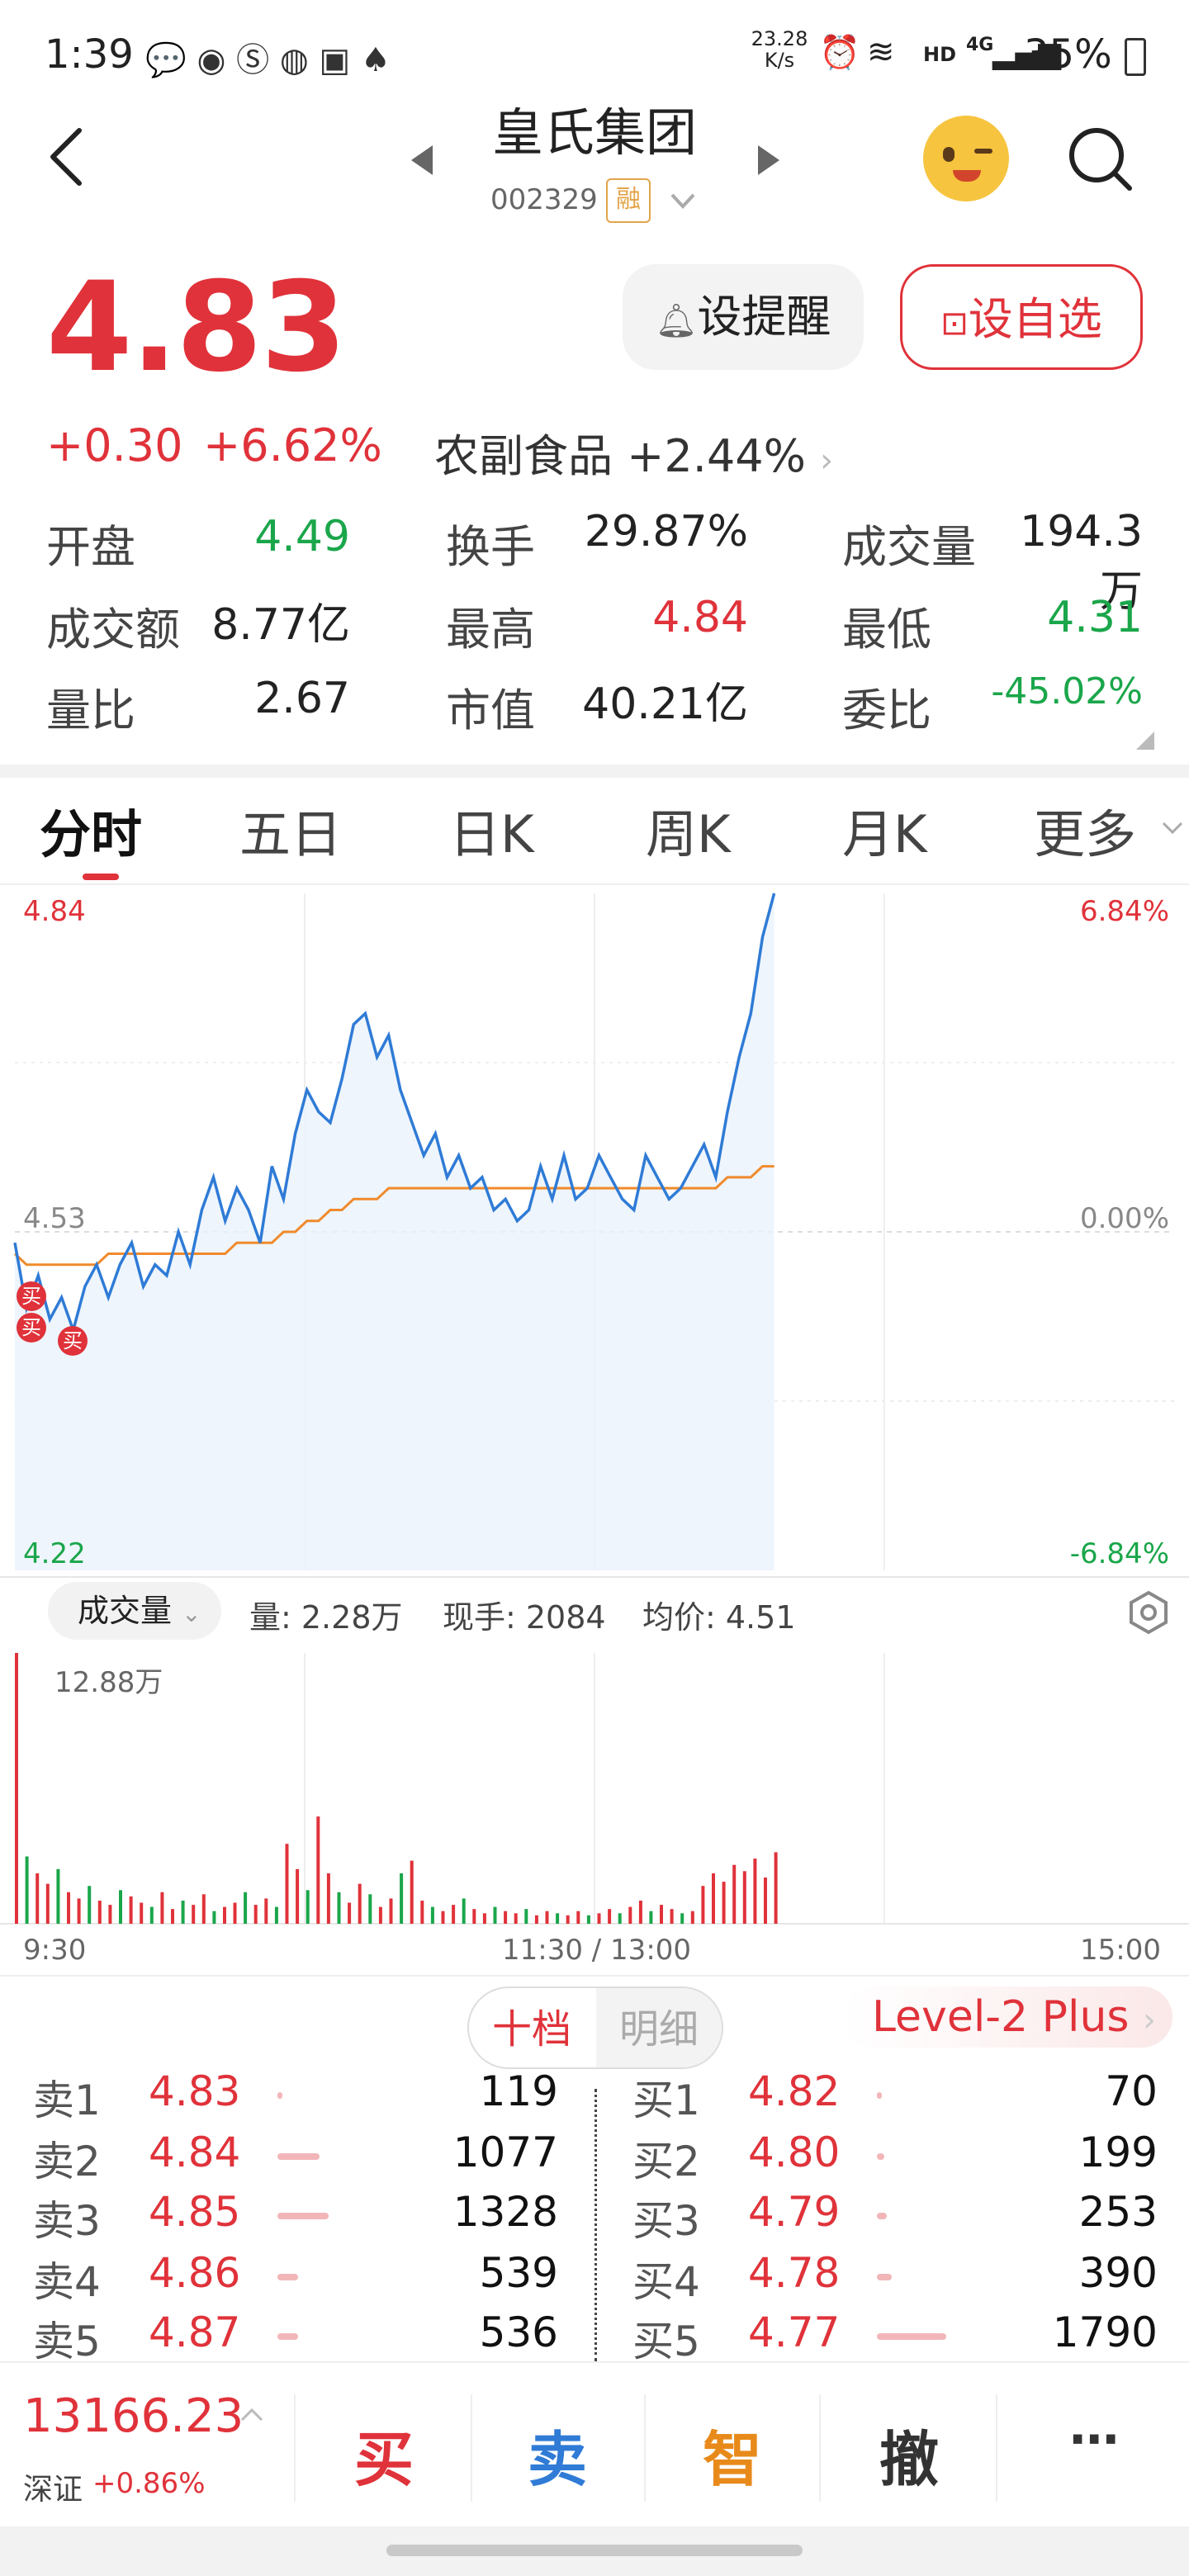  I want to click on chevron-down-icon, so click(683, 201).